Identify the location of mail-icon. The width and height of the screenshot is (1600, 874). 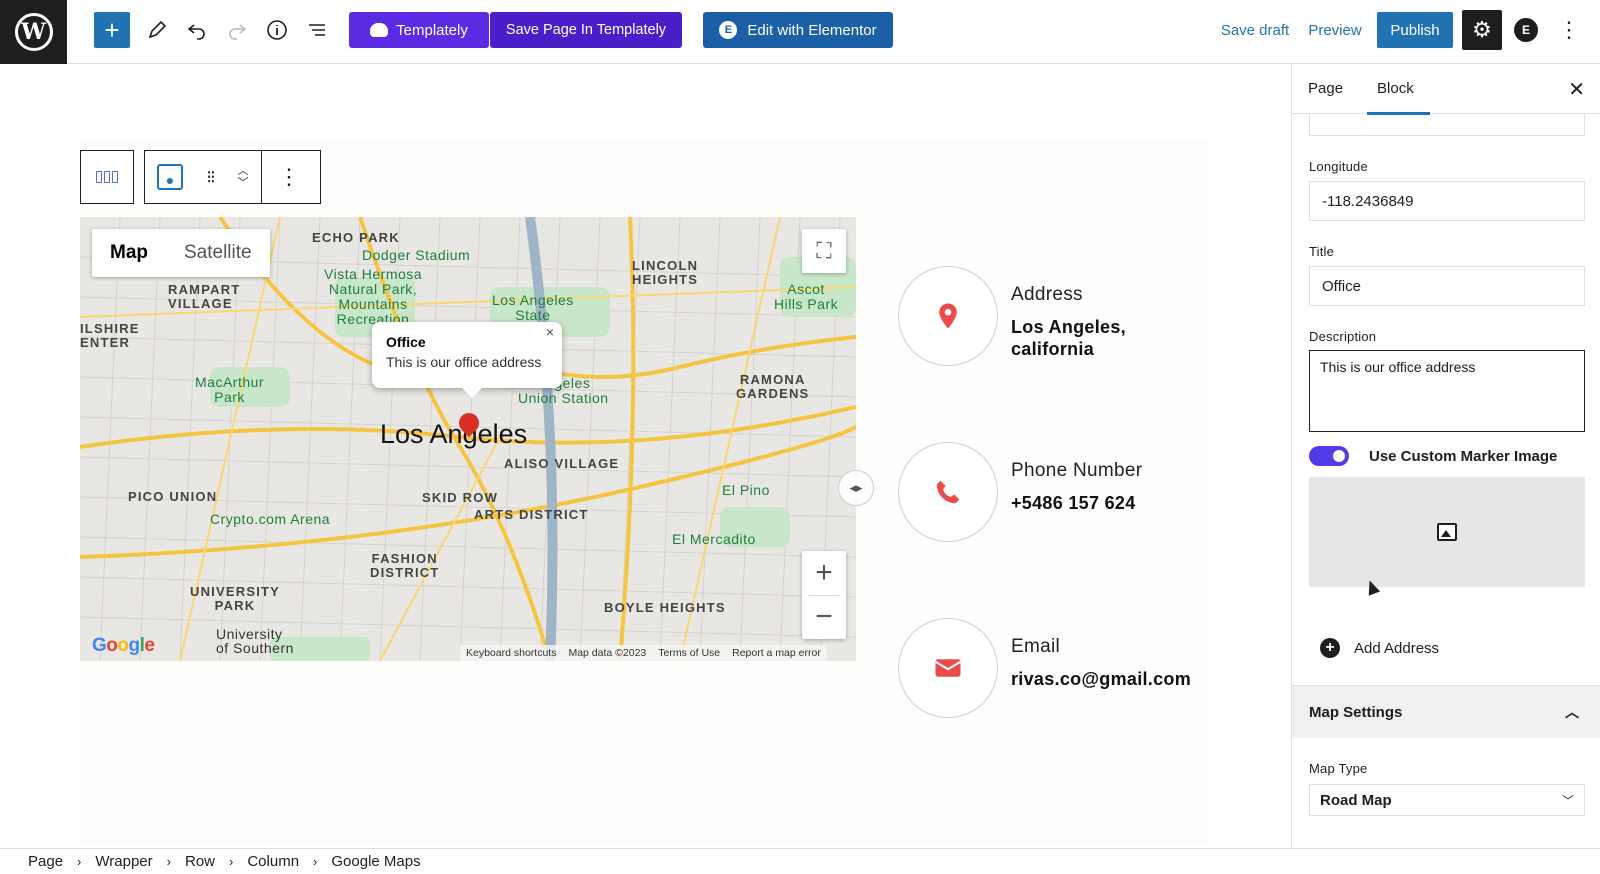
(948, 668).